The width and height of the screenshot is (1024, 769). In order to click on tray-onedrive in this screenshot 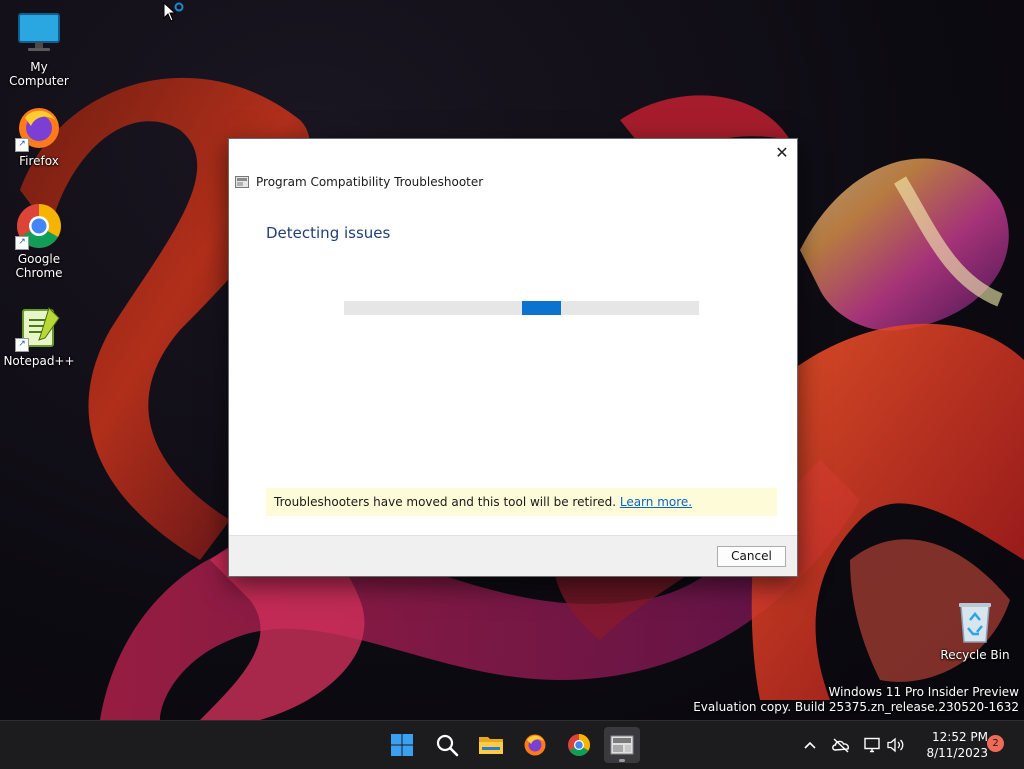, I will do `click(841, 745)`.